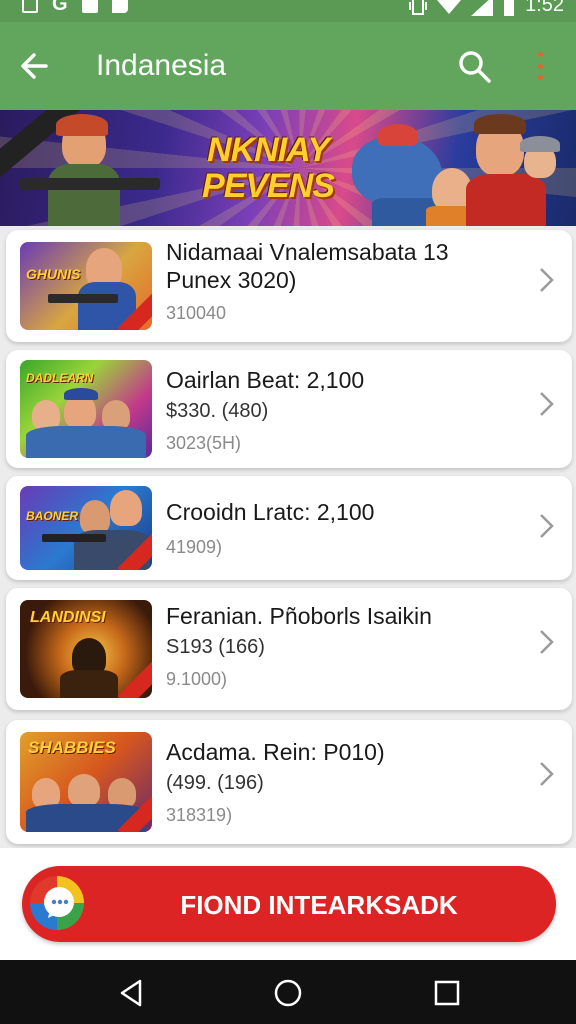  Describe the element at coordinates (289, 528) in the screenshot. I see `list-item: BAONER Crooidn Lratc: 2,100 41909)` at that location.